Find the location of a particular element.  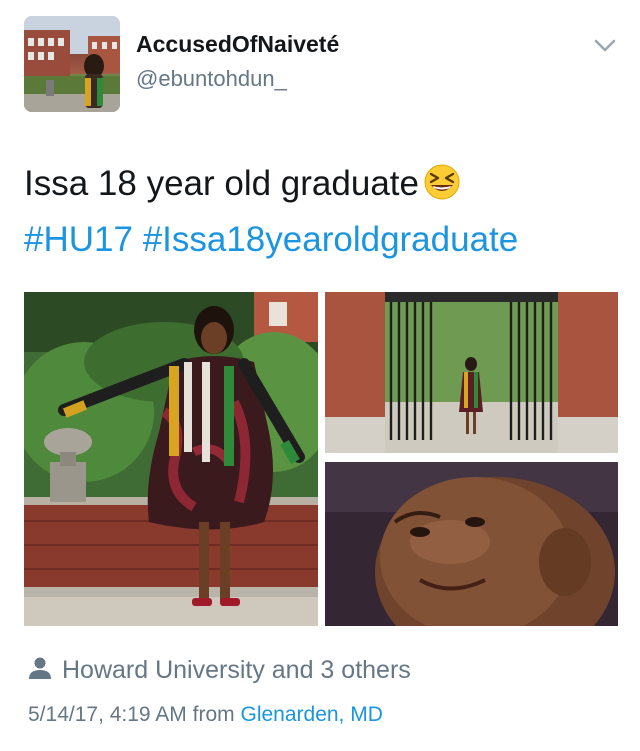

tweet-body-text: Issa 18 year old graduate is located at coordinates (221, 183).